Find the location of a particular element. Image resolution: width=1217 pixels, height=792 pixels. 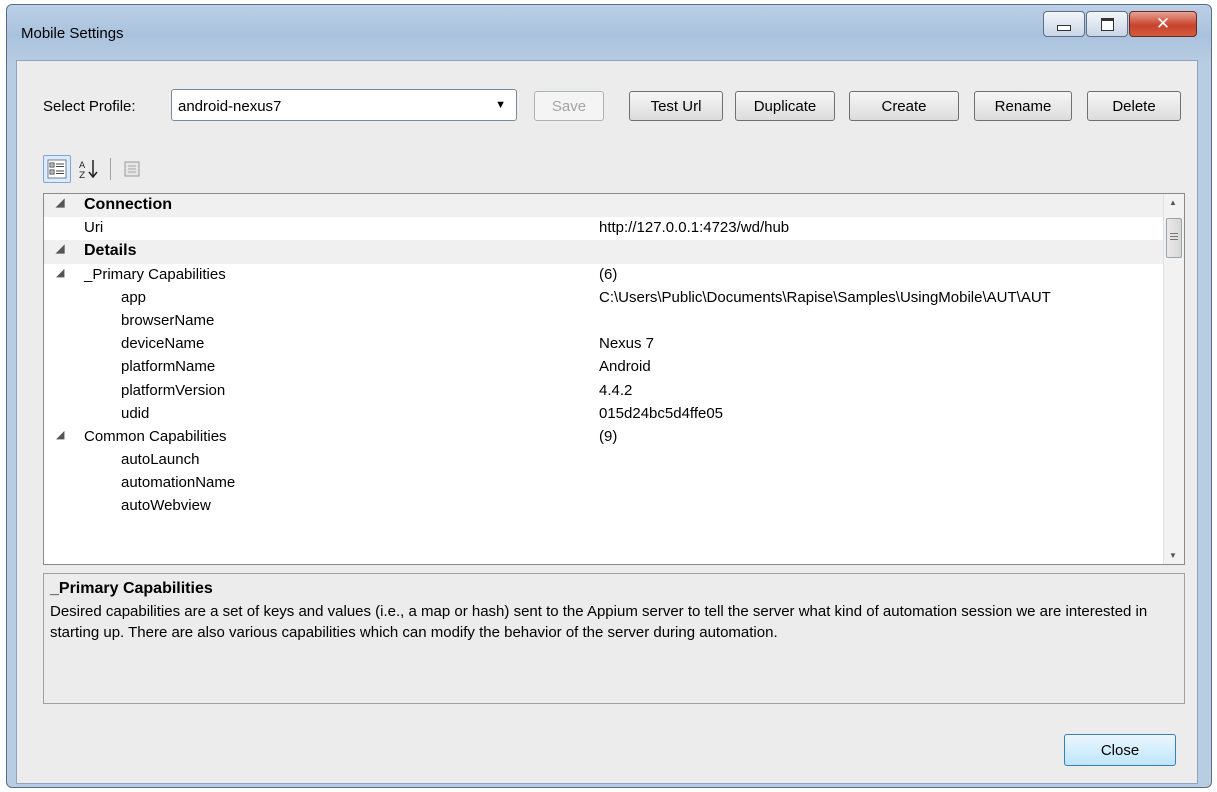

categorized-view-icon is located at coordinates (57, 169).